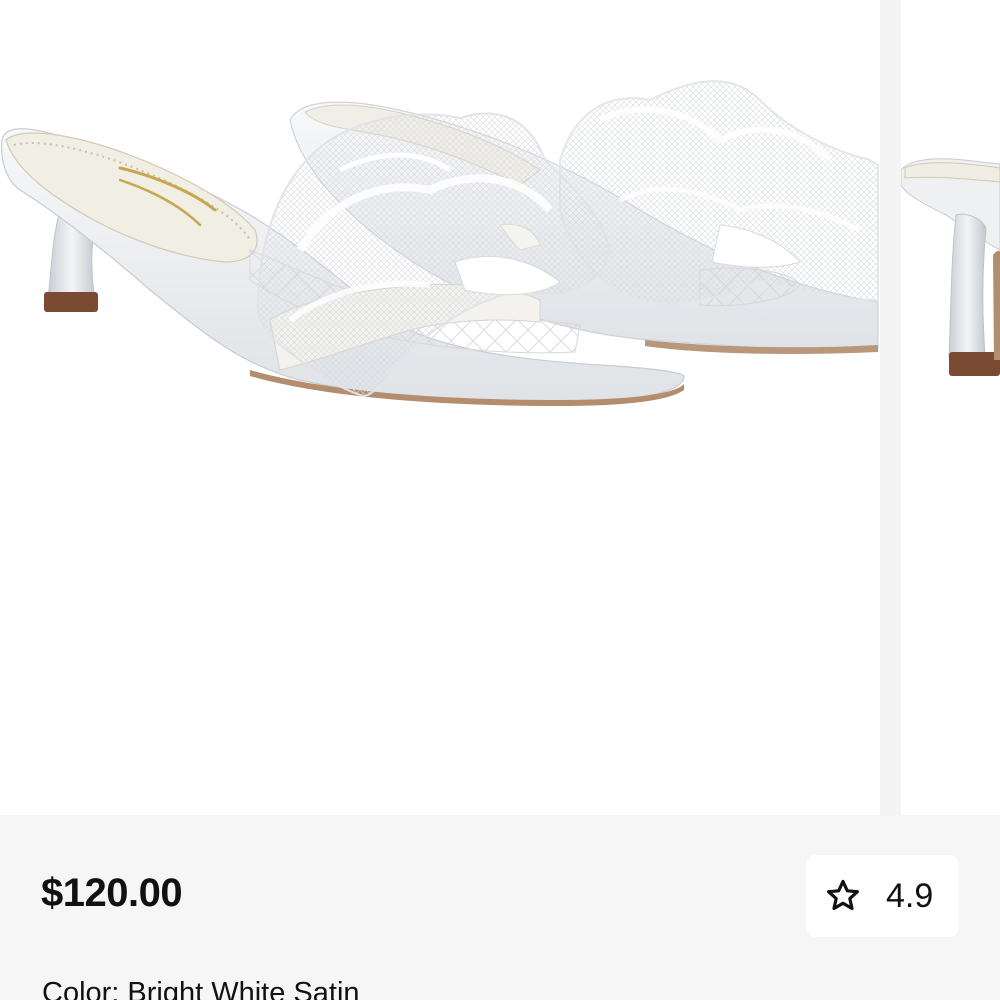  What do you see at coordinates (910, 896) in the screenshot?
I see `rating-value: 4.9` at bounding box center [910, 896].